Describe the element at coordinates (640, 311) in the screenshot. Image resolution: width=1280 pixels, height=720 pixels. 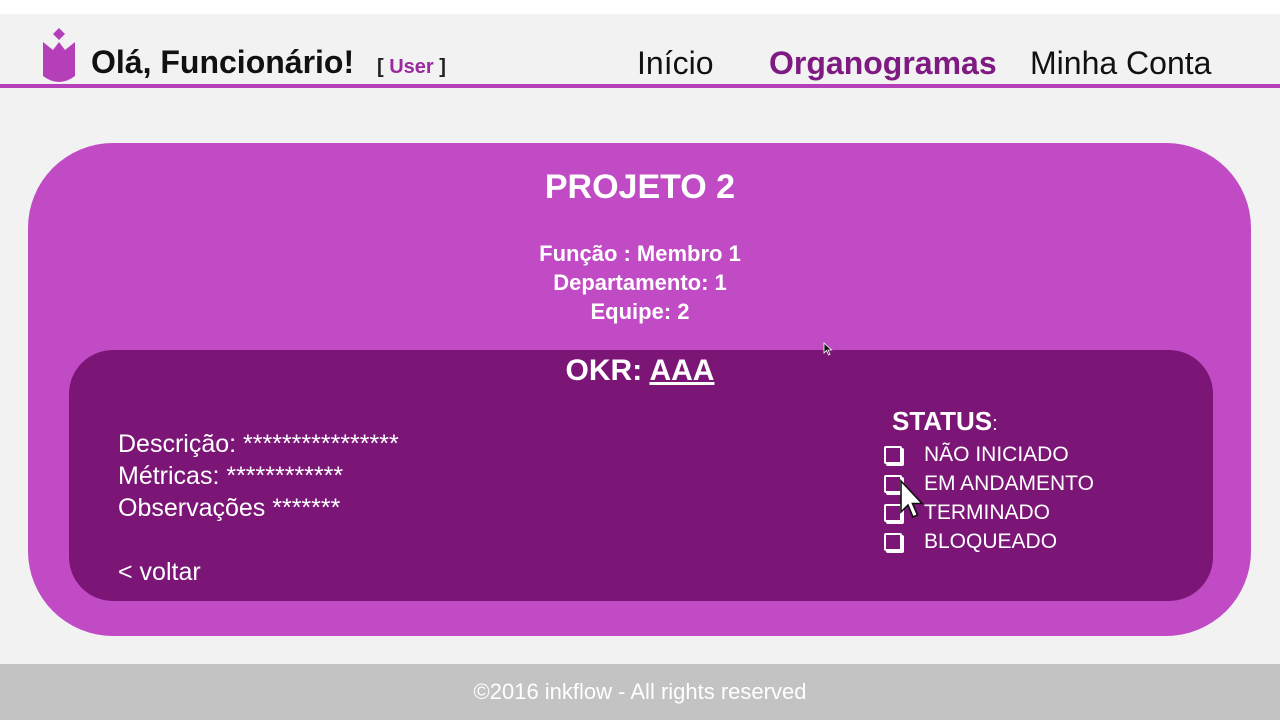
I see `project-equipe: Equipe: 2` at that location.